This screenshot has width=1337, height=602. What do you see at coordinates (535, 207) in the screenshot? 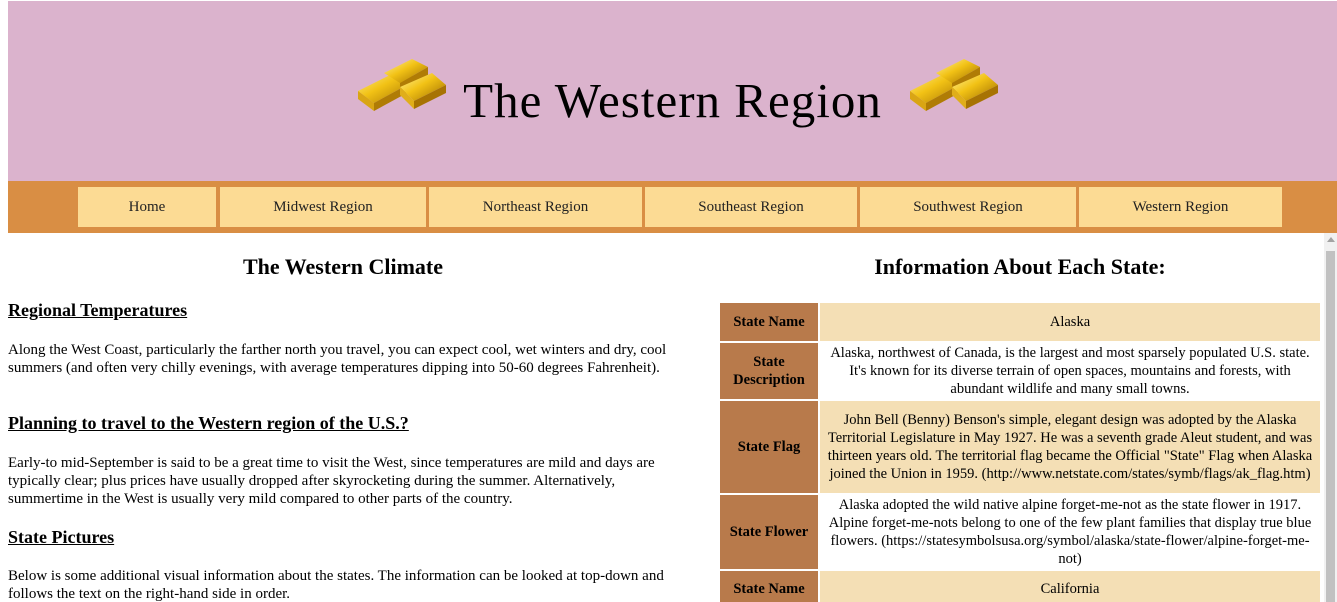
I see `nav-item-northeast-region: Northeast Region` at bounding box center [535, 207].